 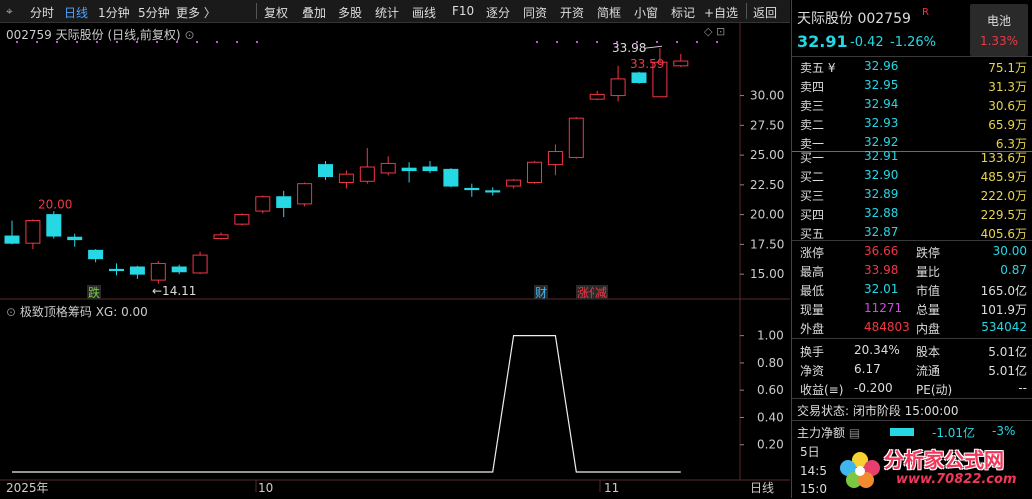 I want to click on tab-intraday: 分时, so click(x=42, y=12).